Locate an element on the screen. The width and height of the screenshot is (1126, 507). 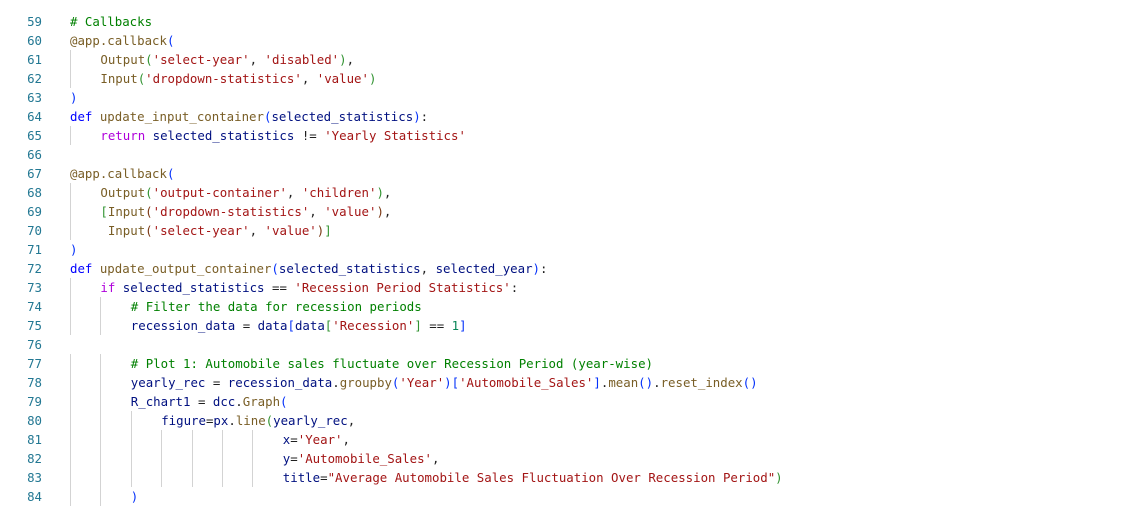
code-token: mean is located at coordinates (623, 382).